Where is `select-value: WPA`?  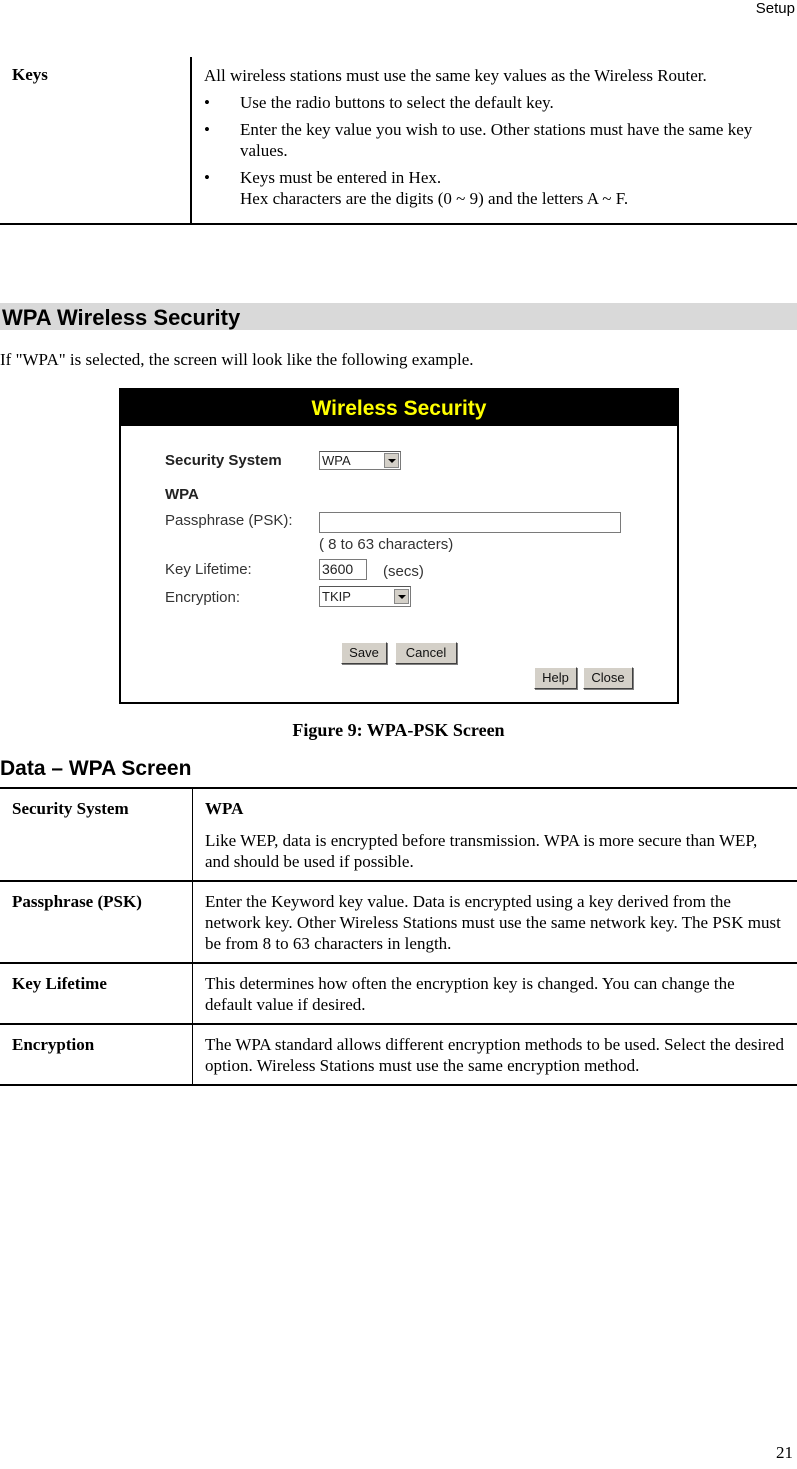 select-value: WPA is located at coordinates (336, 460).